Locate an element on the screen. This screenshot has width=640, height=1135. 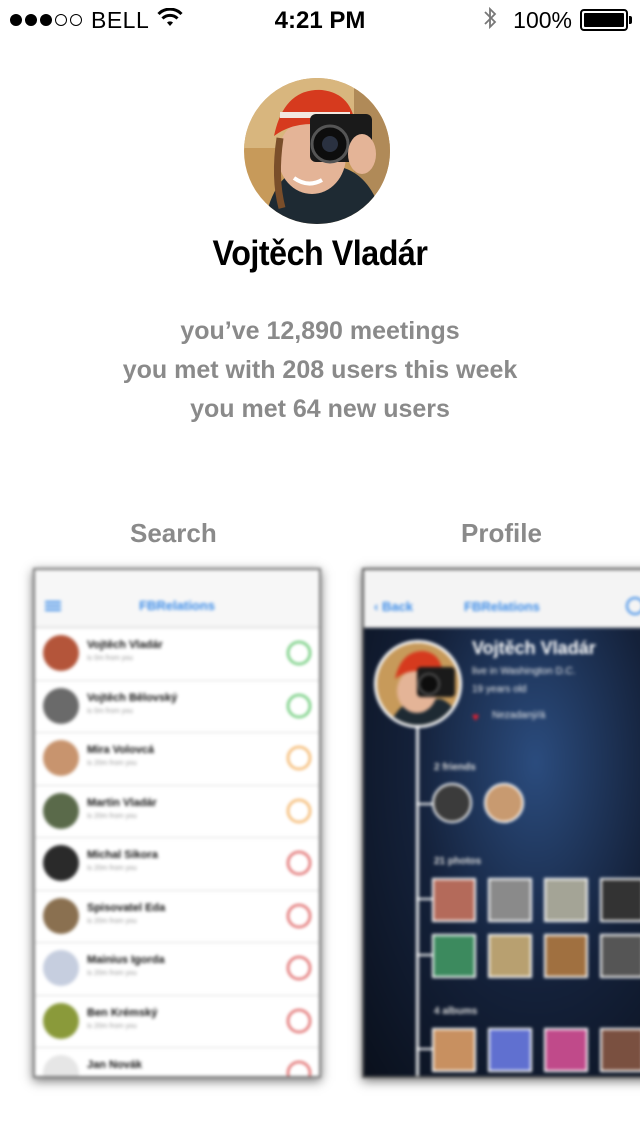
user-name: Mira Volovcá is located at coordinates (121, 750).